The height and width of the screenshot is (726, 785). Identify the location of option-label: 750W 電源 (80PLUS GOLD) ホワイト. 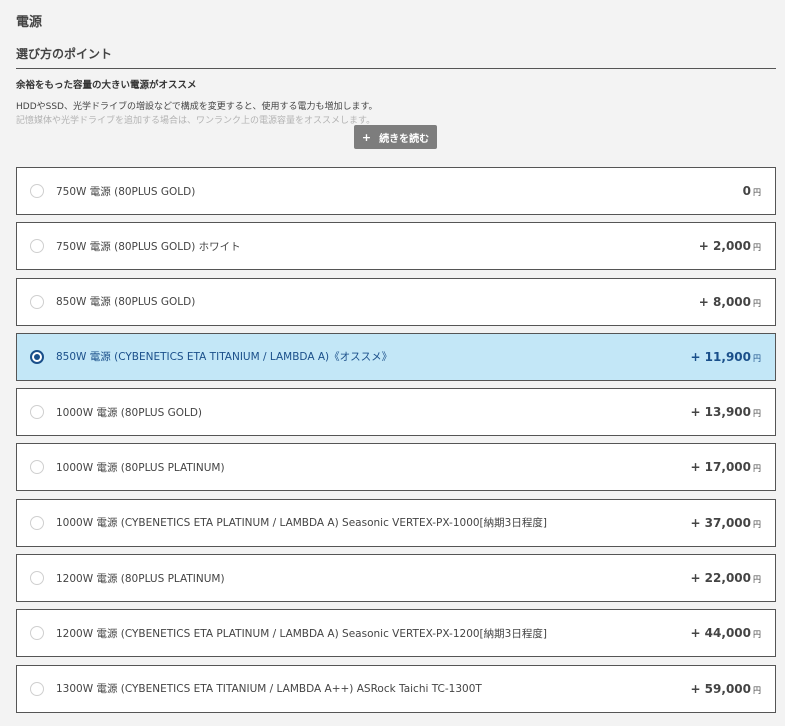
(148, 246).